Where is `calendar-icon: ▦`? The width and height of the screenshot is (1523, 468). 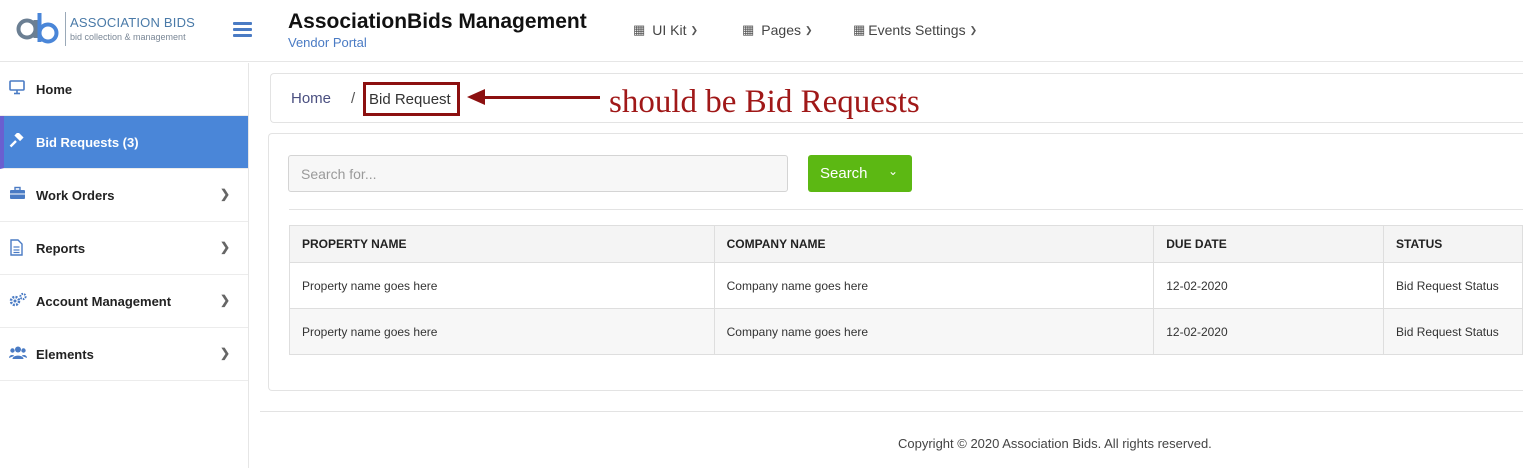 calendar-icon: ▦ is located at coordinates (859, 29).